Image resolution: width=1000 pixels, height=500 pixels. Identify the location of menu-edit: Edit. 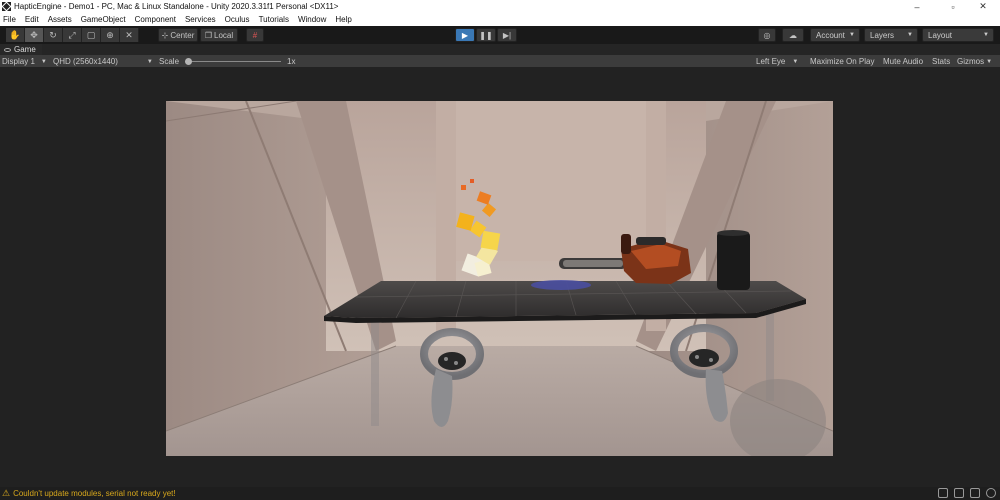
(32, 19).